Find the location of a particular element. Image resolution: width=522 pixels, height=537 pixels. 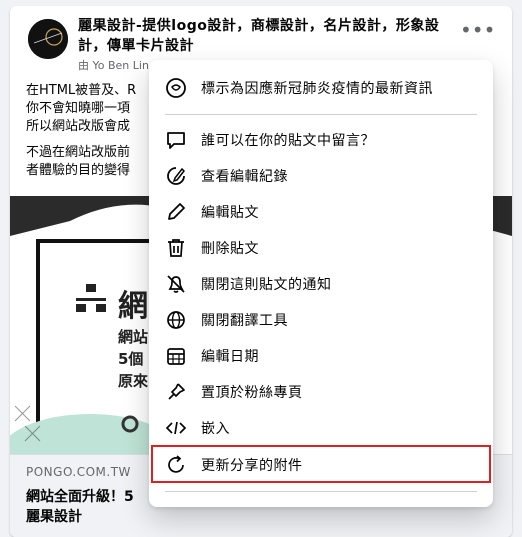

page-name-link: 麗果設計-提供logo設計，商標設計，名片設計，形象設計，傳單卡片設計 is located at coordinates (263, 36).